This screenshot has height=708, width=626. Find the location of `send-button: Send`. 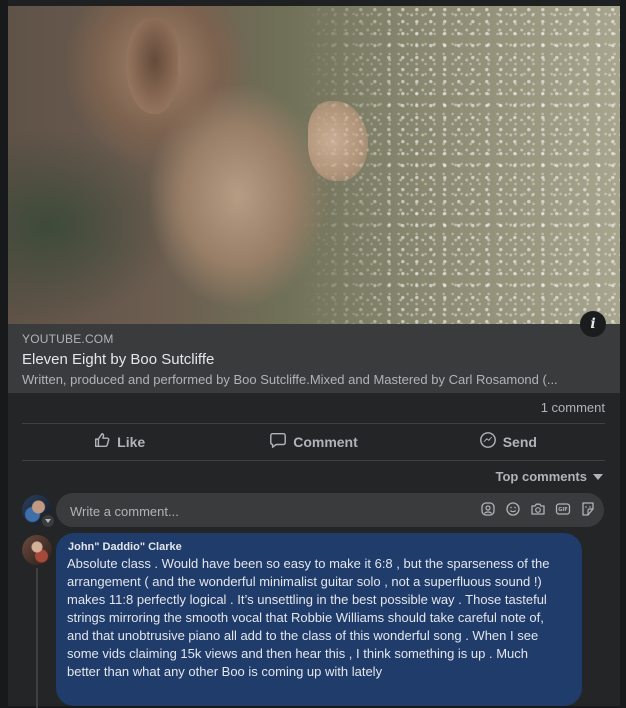

send-button: Send is located at coordinates (508, 441).